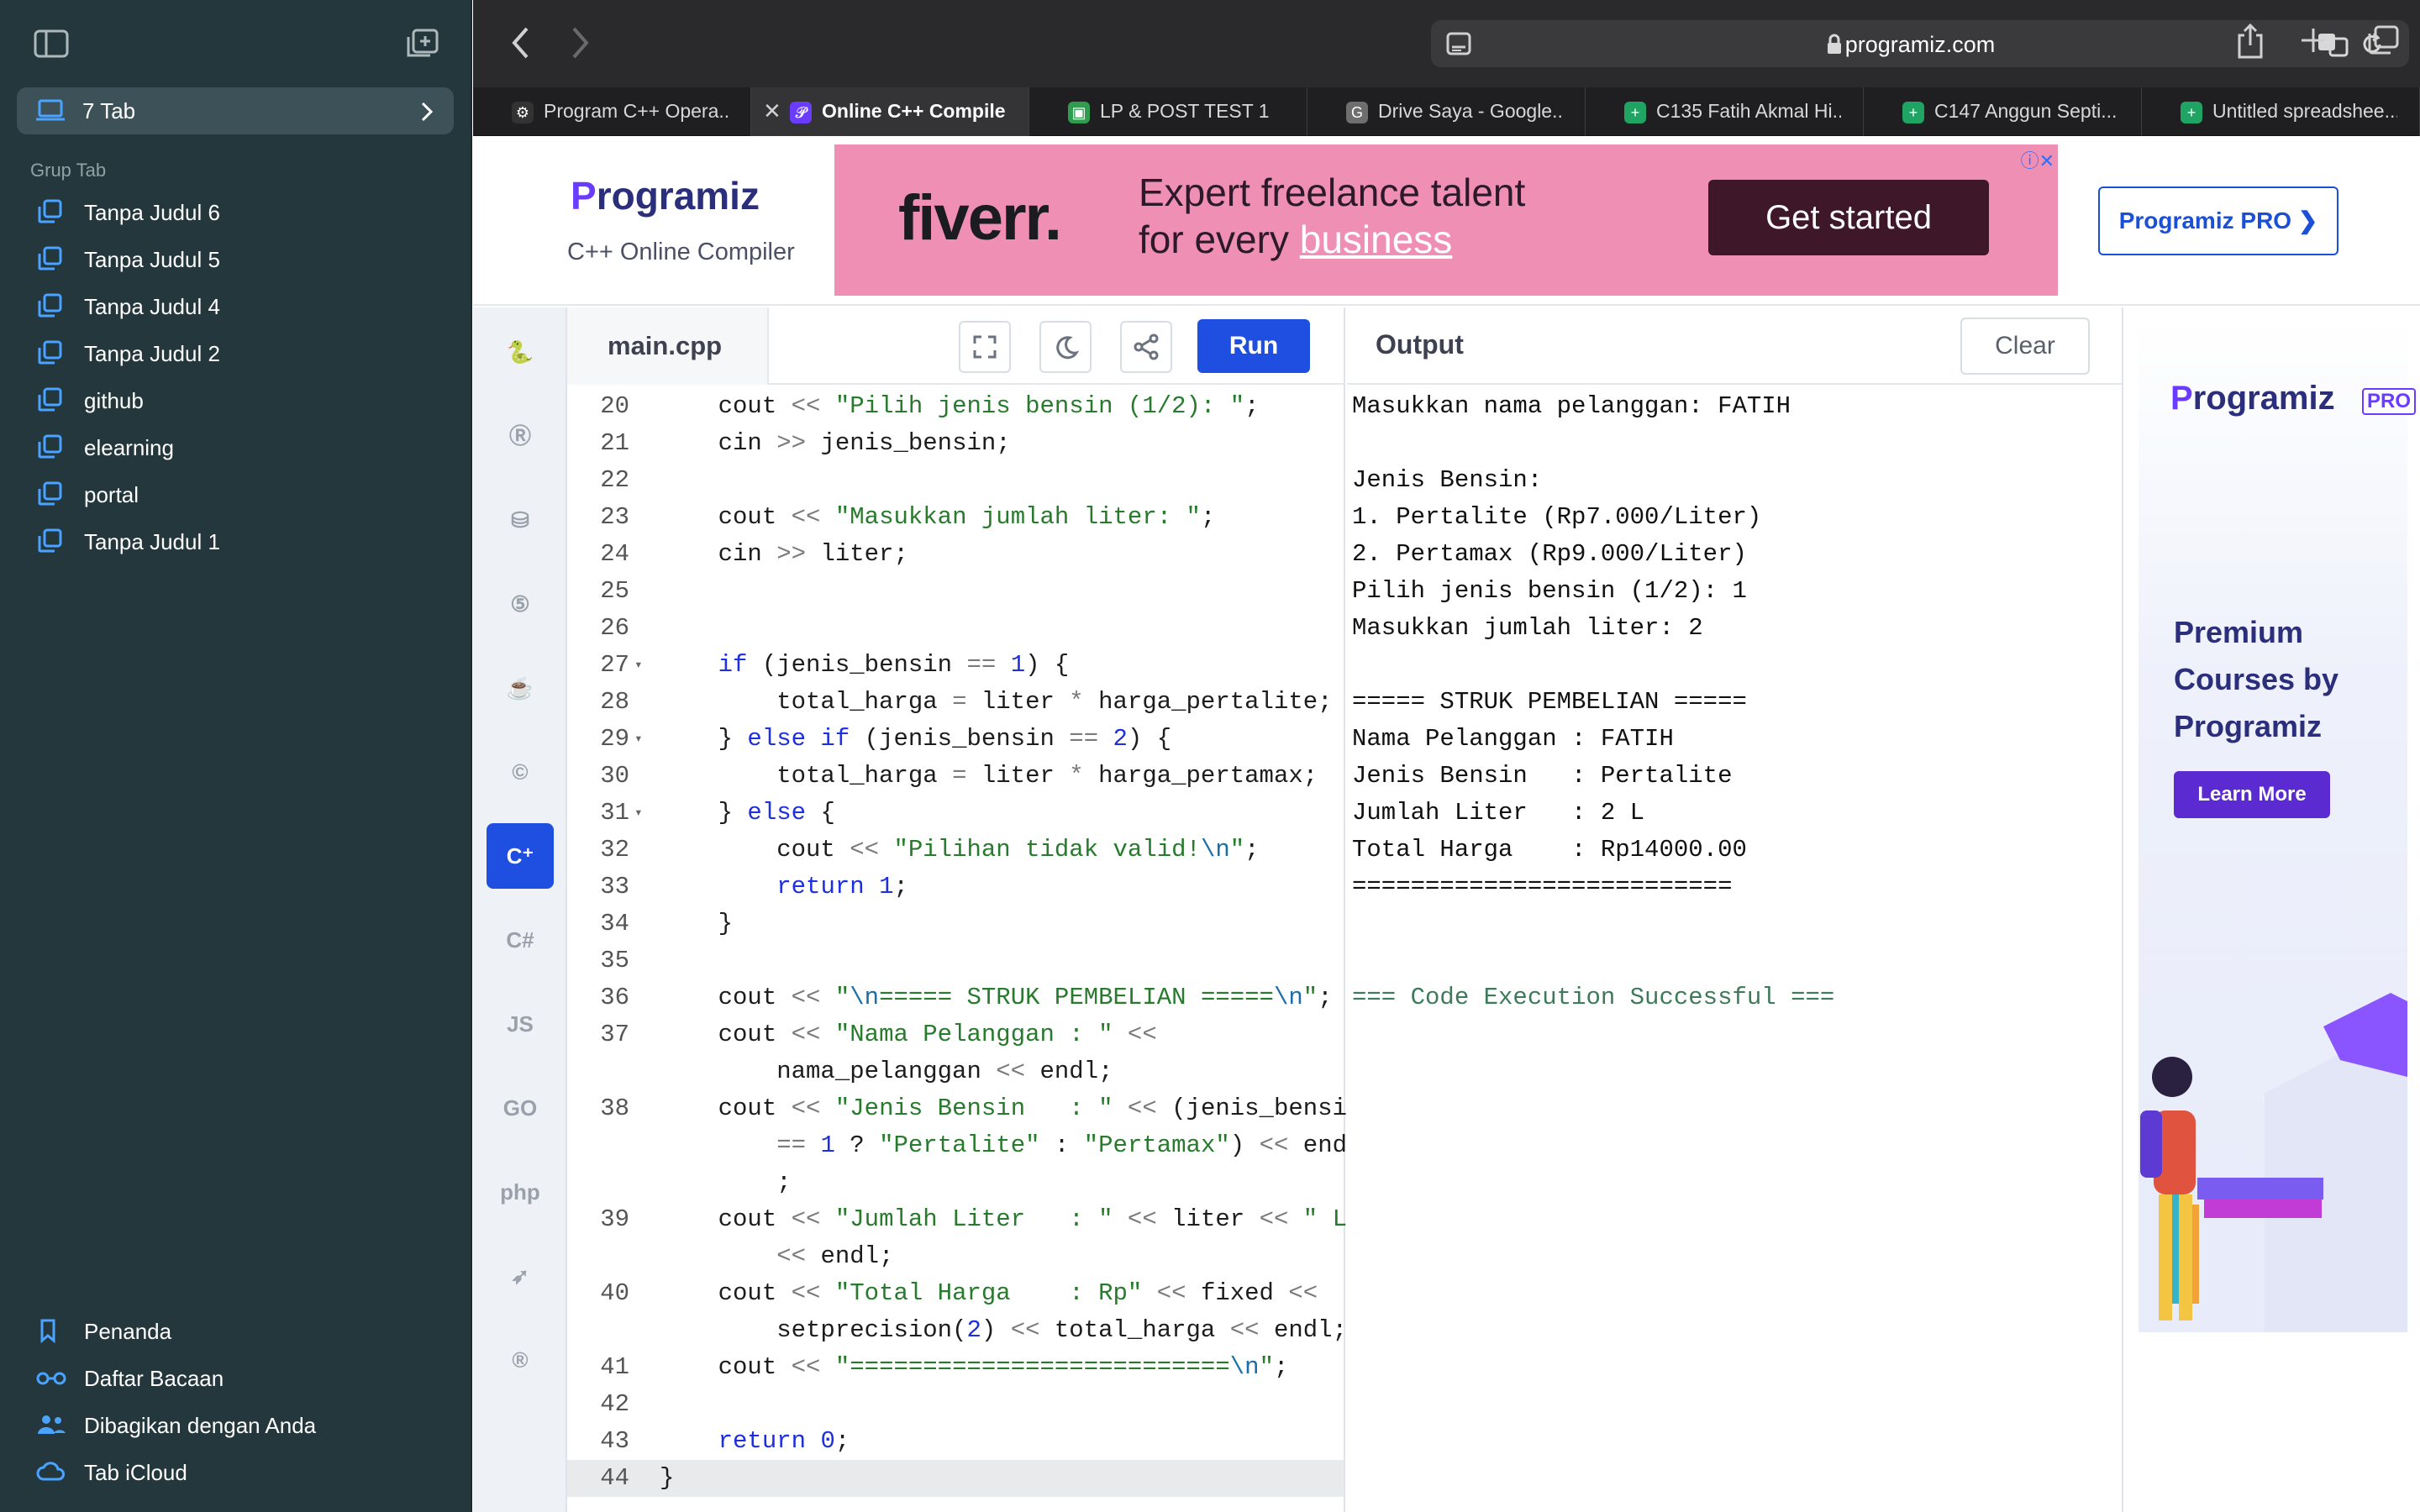 This screenshot has width=2420, height=1512. I want to click on language-swift-button: ➶, so click(521, 1276).